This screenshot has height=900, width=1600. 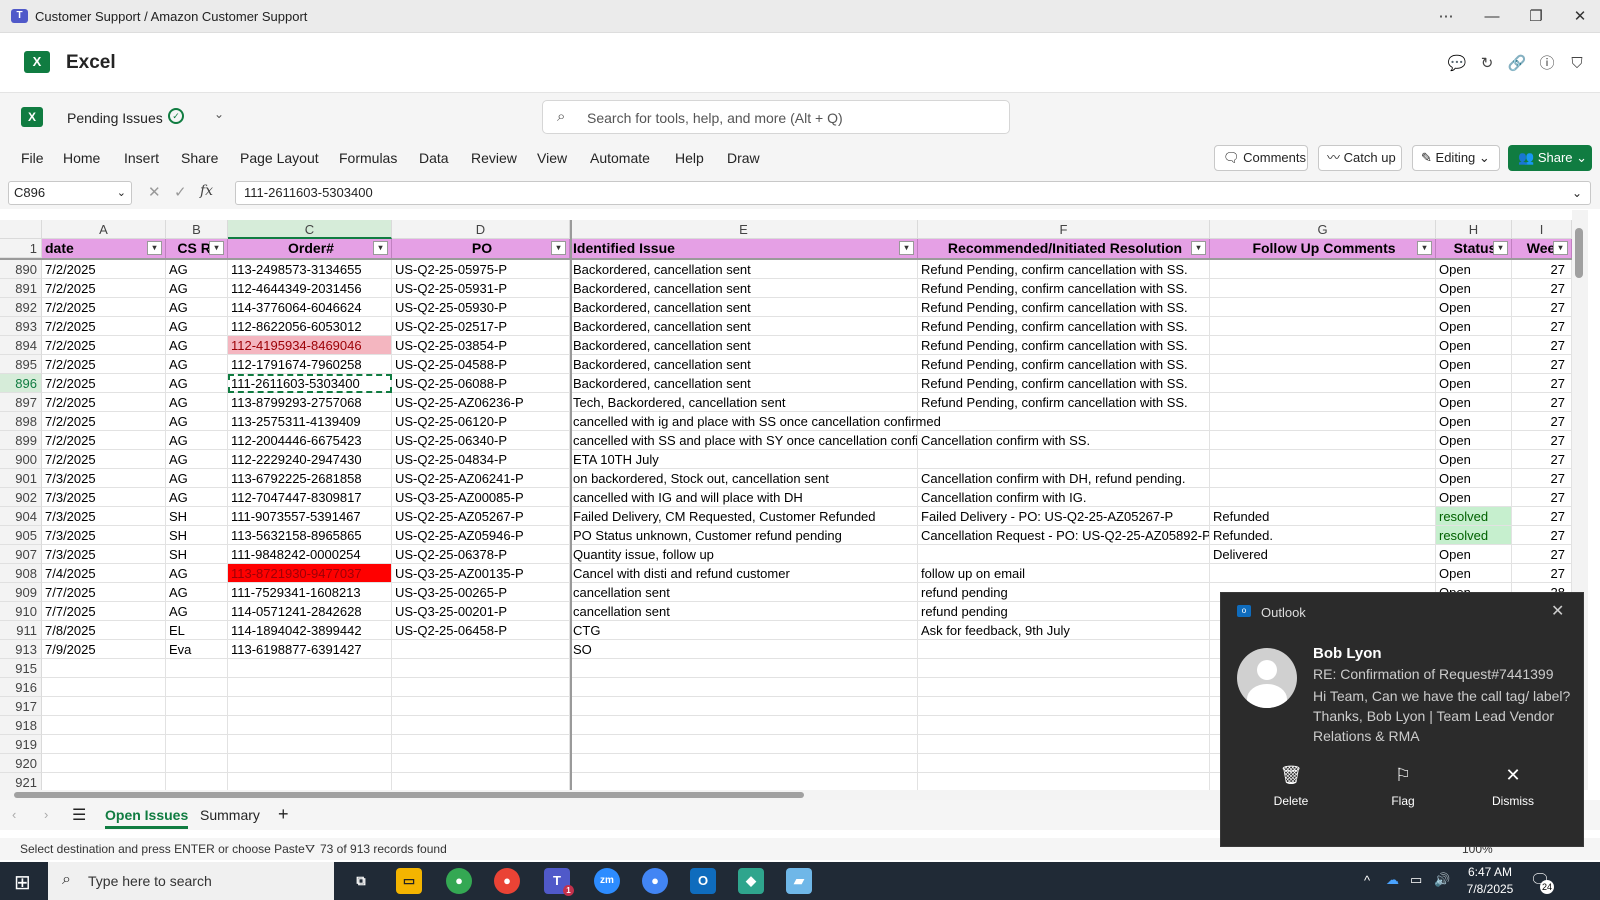 What do you see at coordinates (21, 687) in the screenshot?
I see `row-header: 916` at bounding box center [21, 687].